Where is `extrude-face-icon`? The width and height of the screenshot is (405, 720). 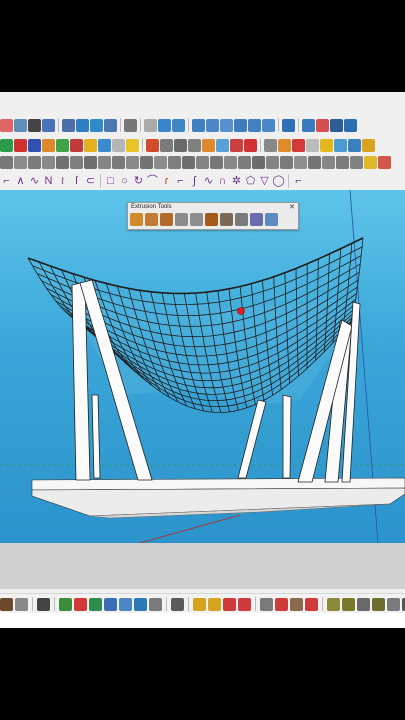
extrude-face-icon is located at coordinates (271, 219).